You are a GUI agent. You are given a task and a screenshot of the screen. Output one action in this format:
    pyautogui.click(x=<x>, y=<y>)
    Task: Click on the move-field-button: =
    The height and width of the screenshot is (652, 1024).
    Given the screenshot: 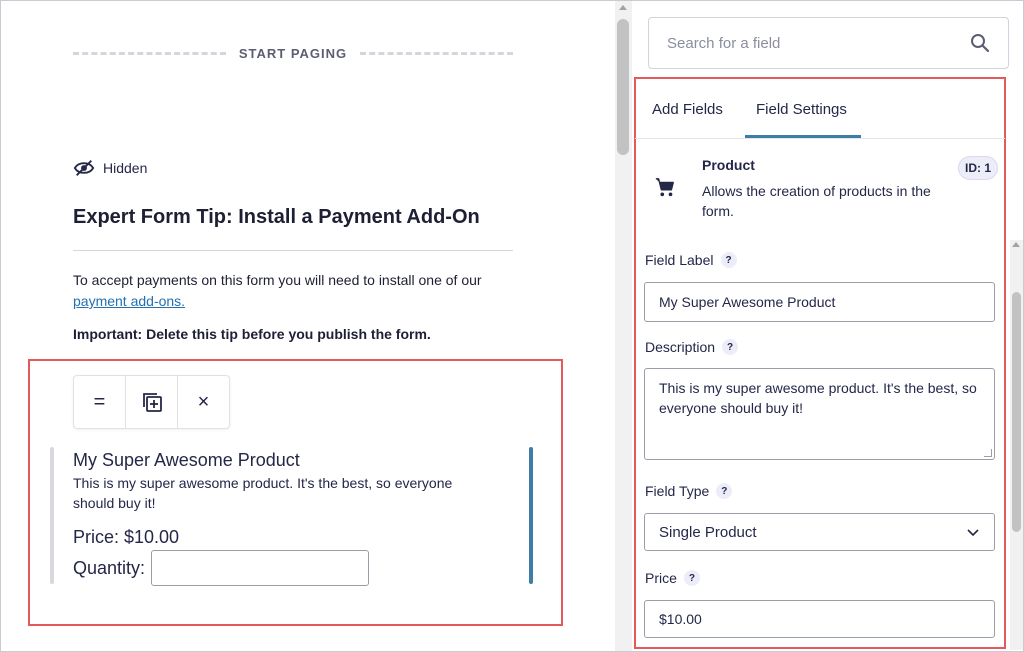 What is the action you would take?
    pyautogui.click(x=100, y=402)
    